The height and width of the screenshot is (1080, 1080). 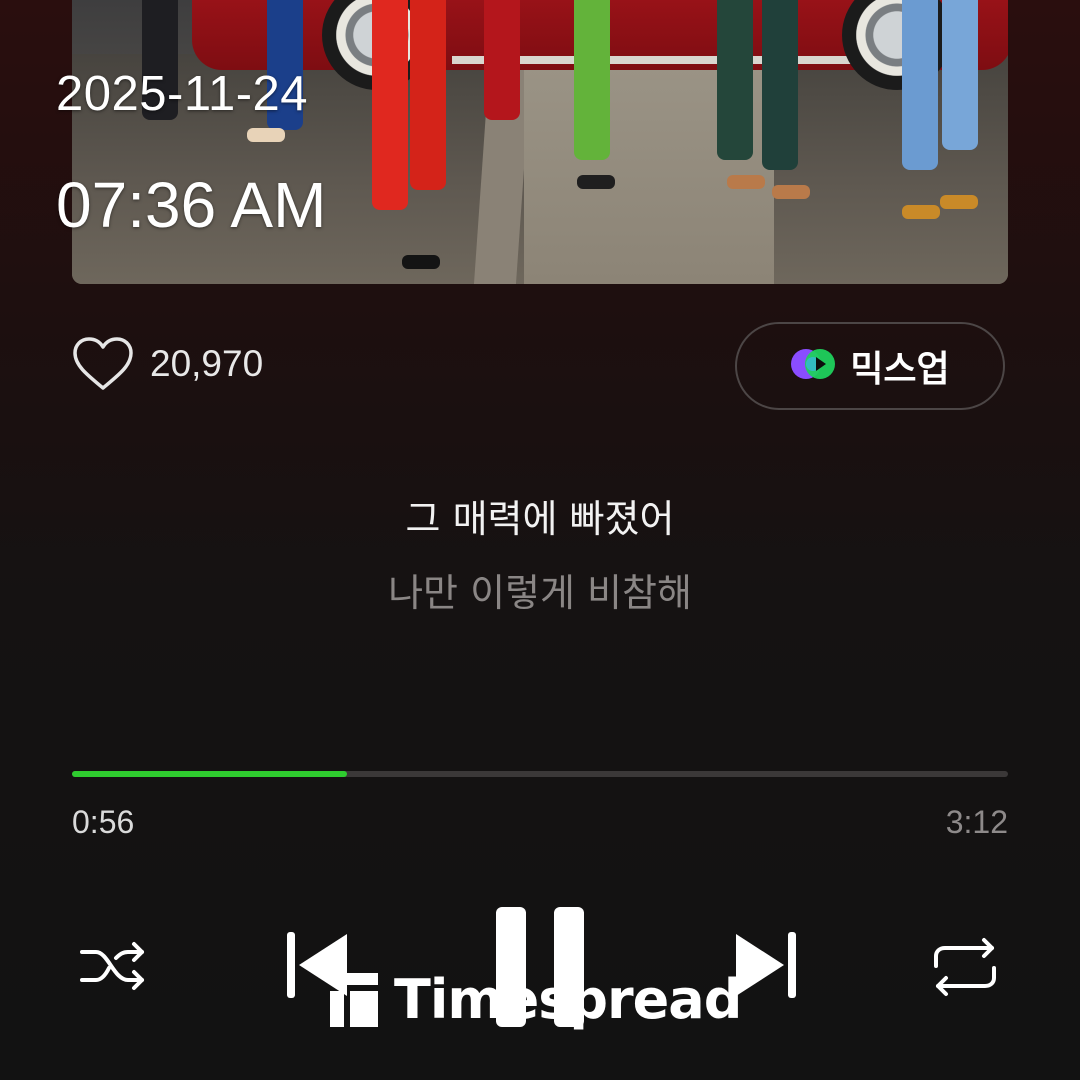 I want to click on time-label: 07:36 AM, so click(x=191, y=205).